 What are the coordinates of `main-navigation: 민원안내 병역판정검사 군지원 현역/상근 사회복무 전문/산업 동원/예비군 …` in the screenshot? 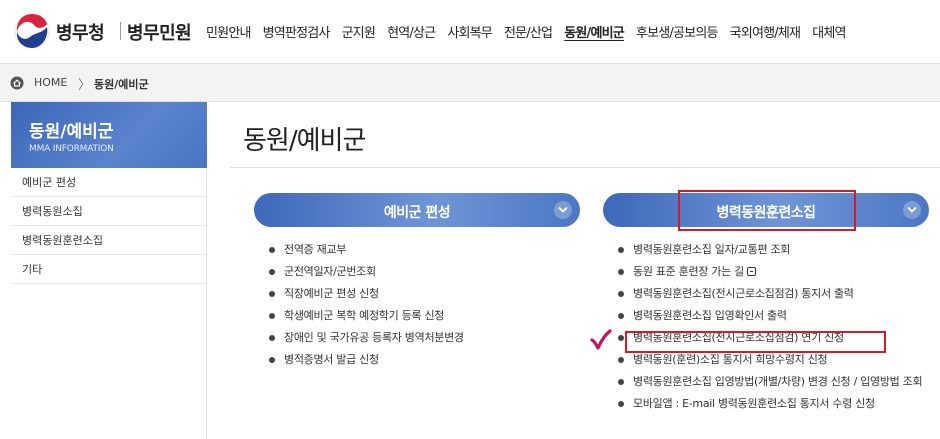 It's located at (526, 31).